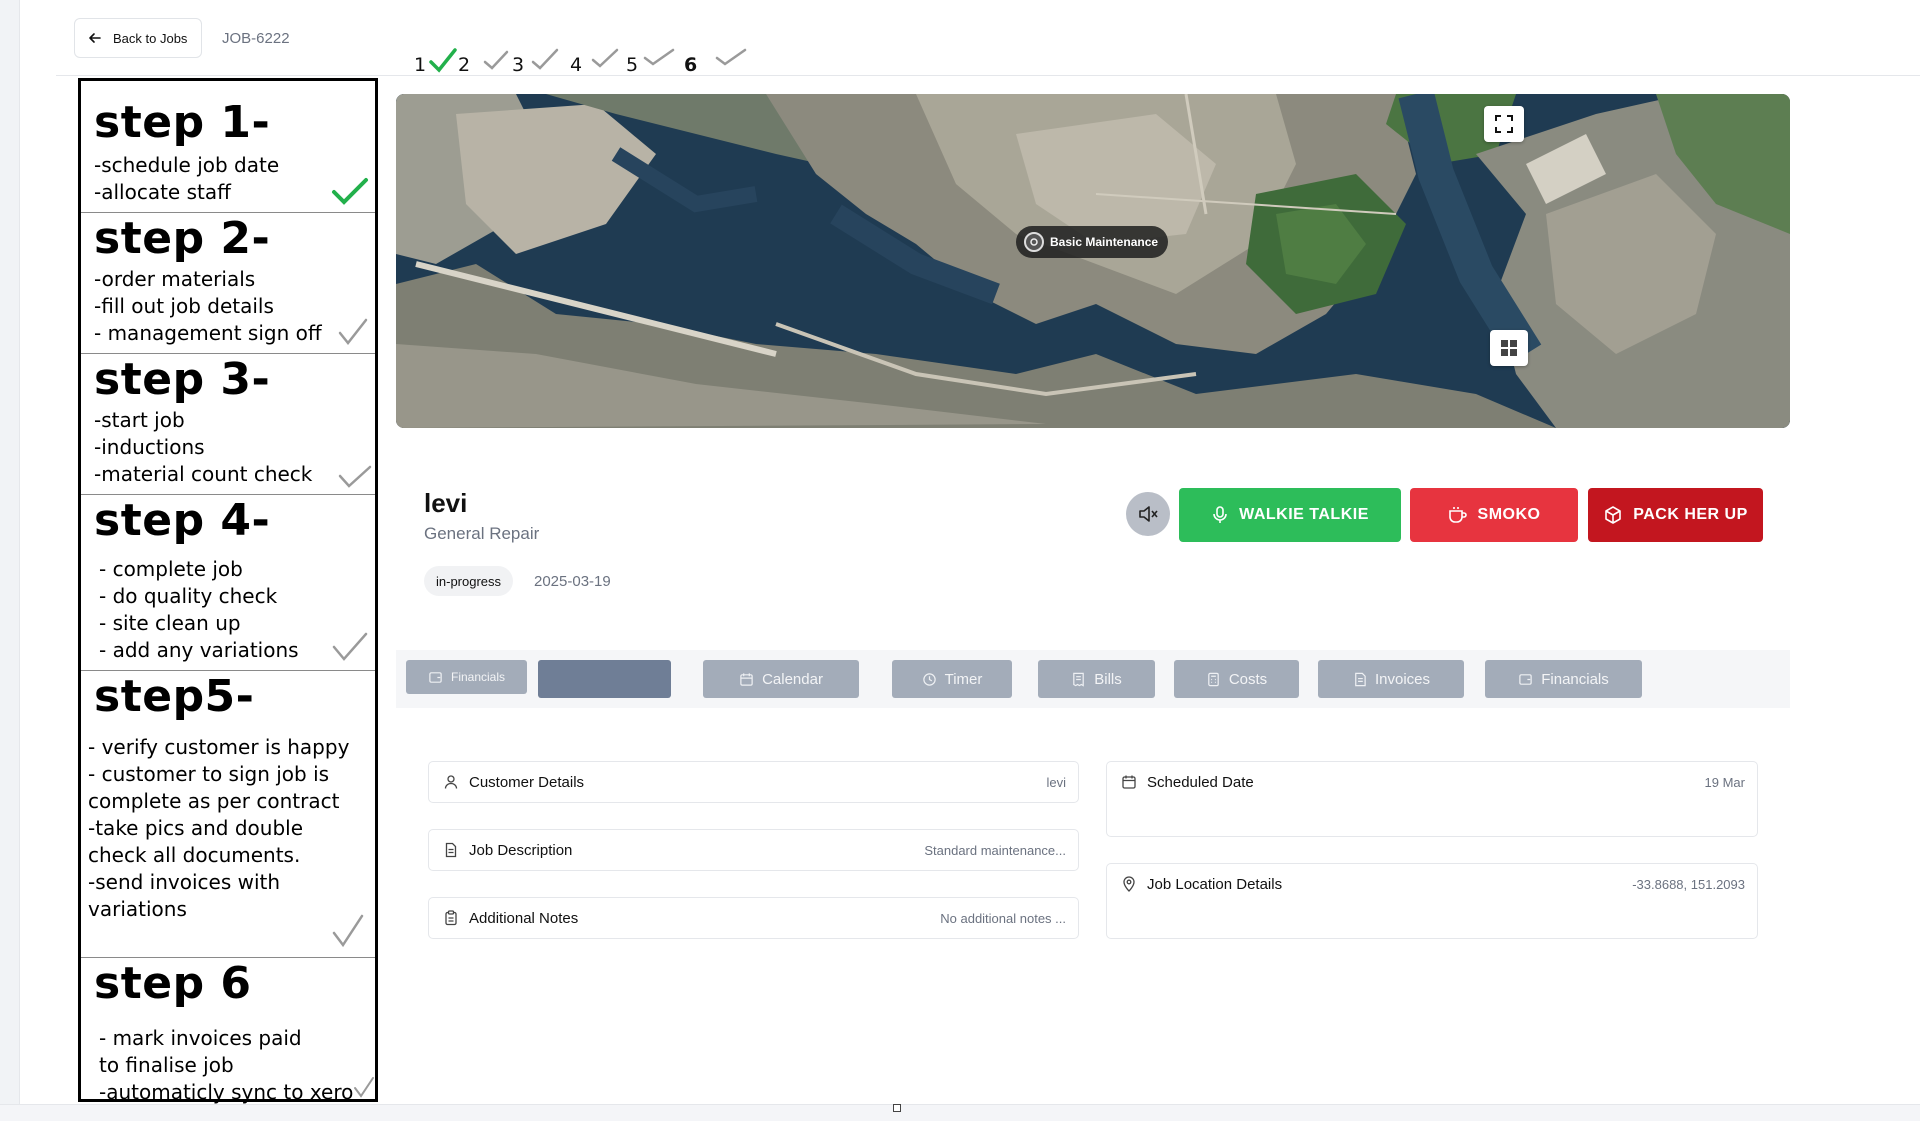 The width and height of the screenshot is (1920, 1121). Describe the element at coordinates (187, 165) in the screenshot. I see `step-task: -schedule job date` at that location.